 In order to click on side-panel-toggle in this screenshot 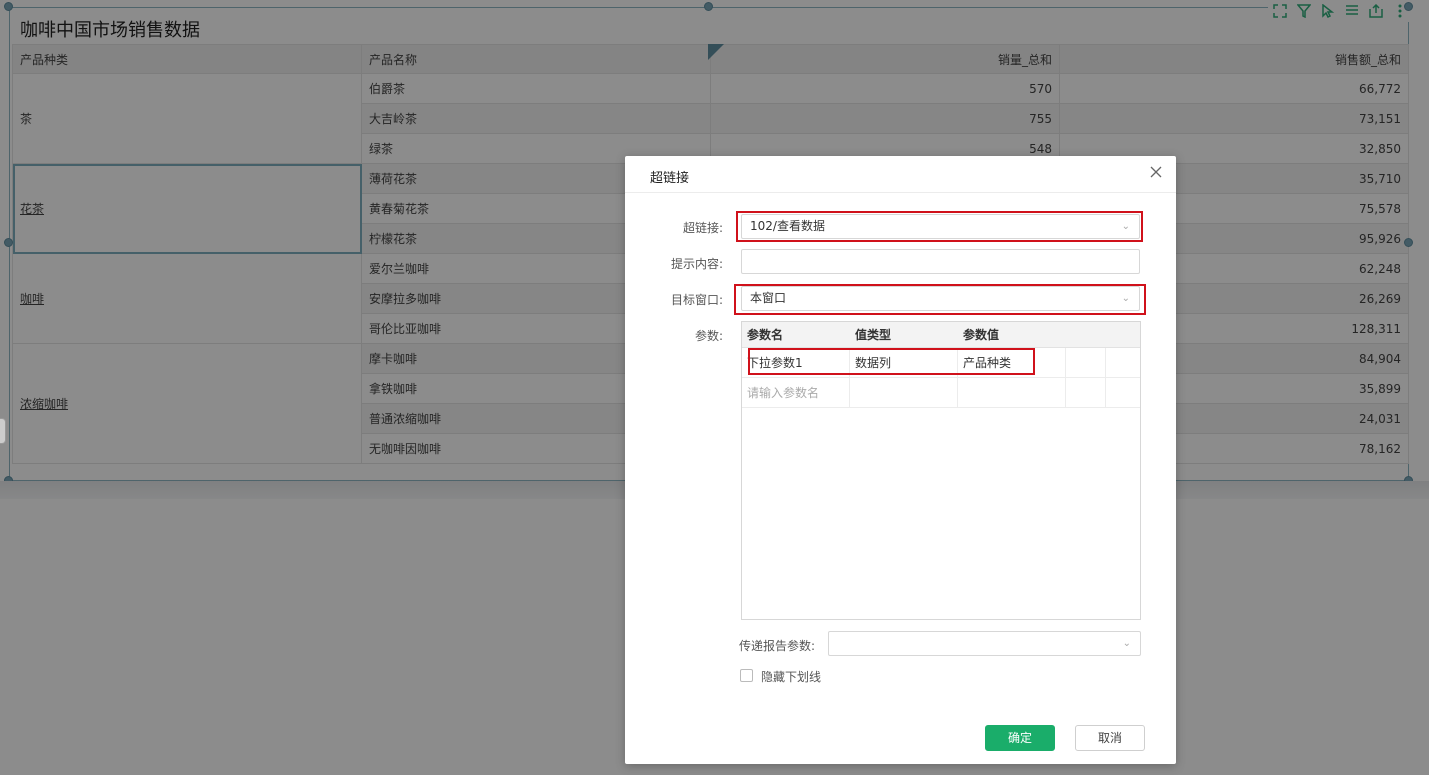, I will do `click(3, 431)`.